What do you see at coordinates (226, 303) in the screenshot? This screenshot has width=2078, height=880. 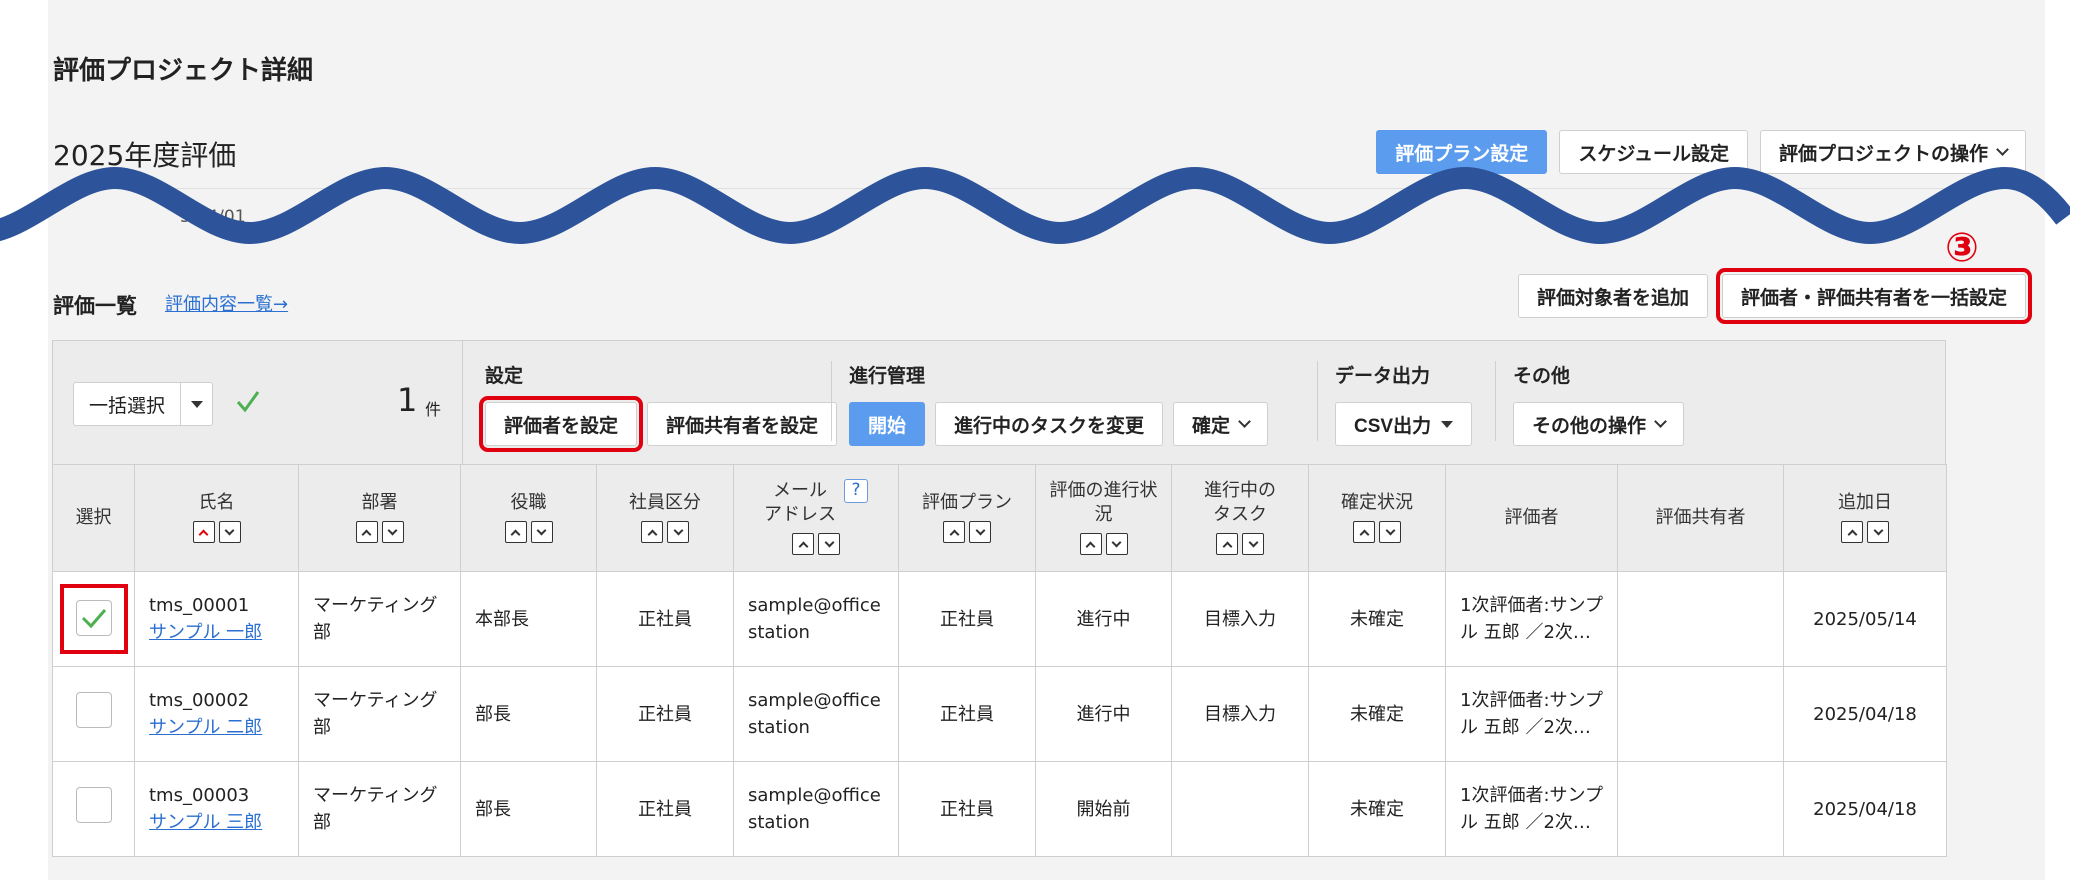 I see `evaluation-contents-link: 評価内容一覧→` at bounding box center [226, 303].